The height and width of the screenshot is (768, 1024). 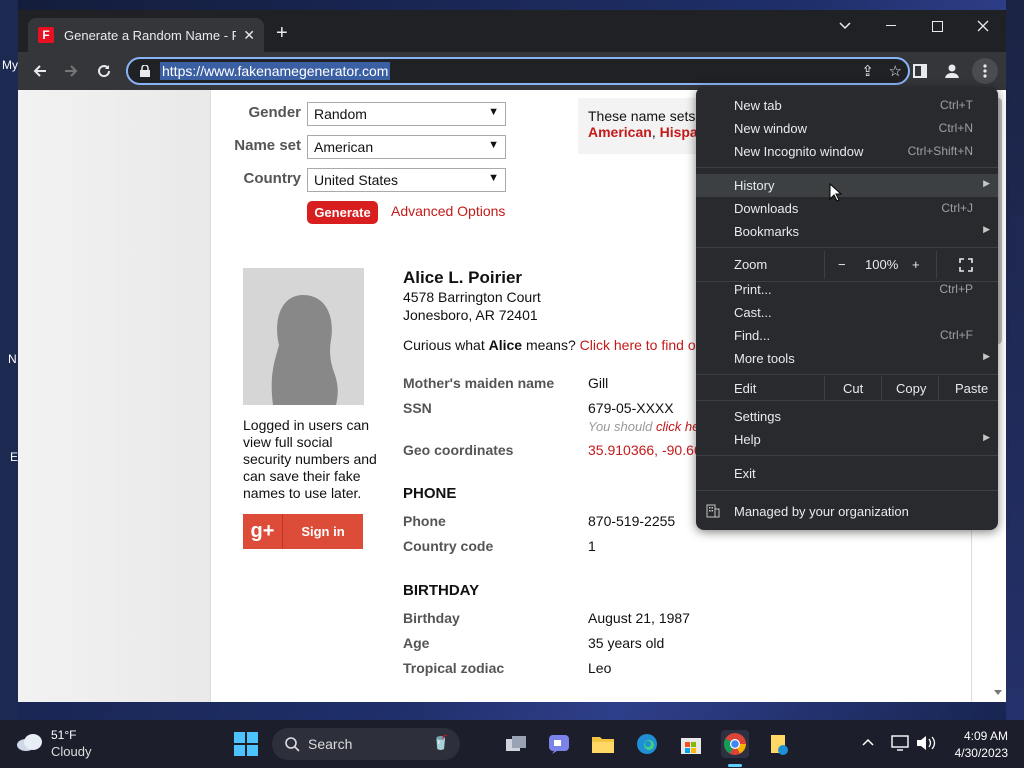 I want to click on menu-item-settings: Settings, so click(x=847, y=416).